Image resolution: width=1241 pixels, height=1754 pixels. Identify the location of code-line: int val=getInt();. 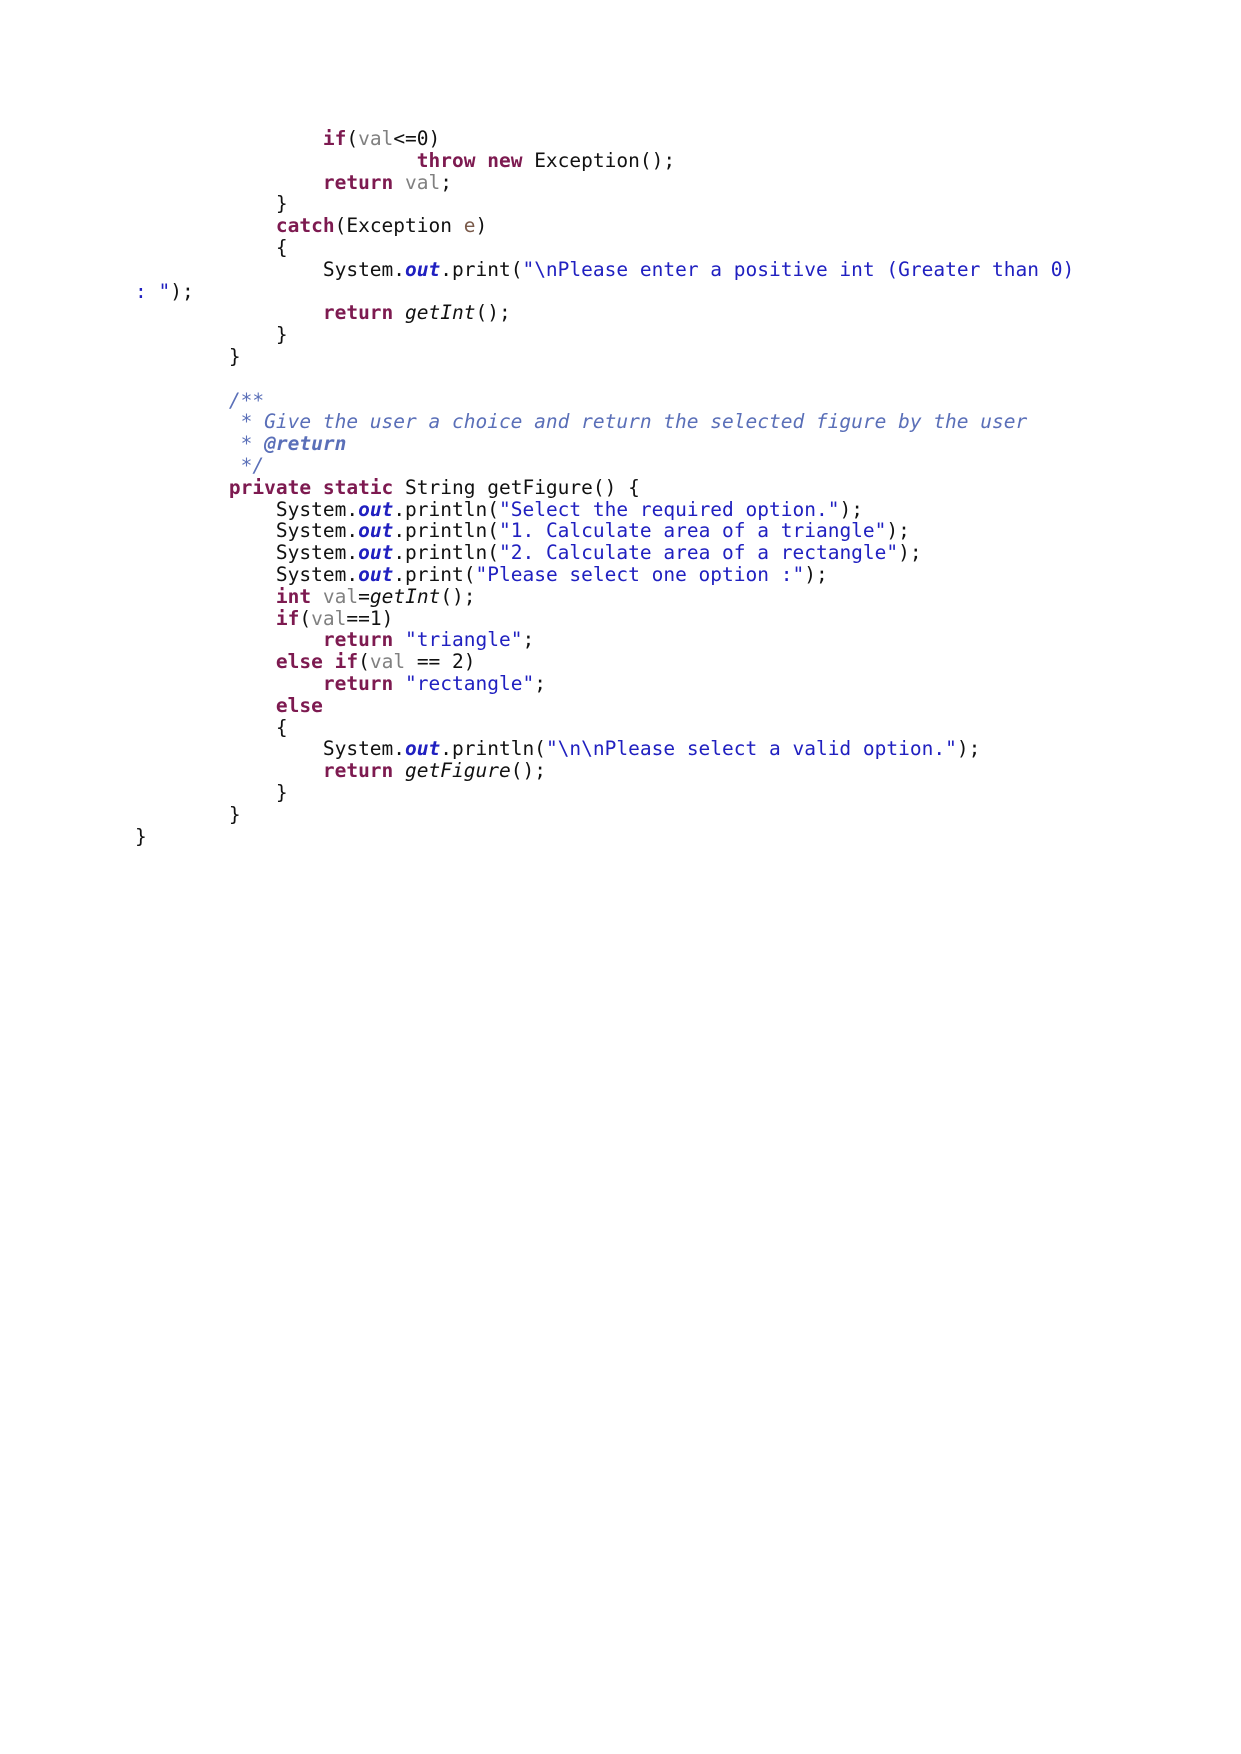
(615, 596).